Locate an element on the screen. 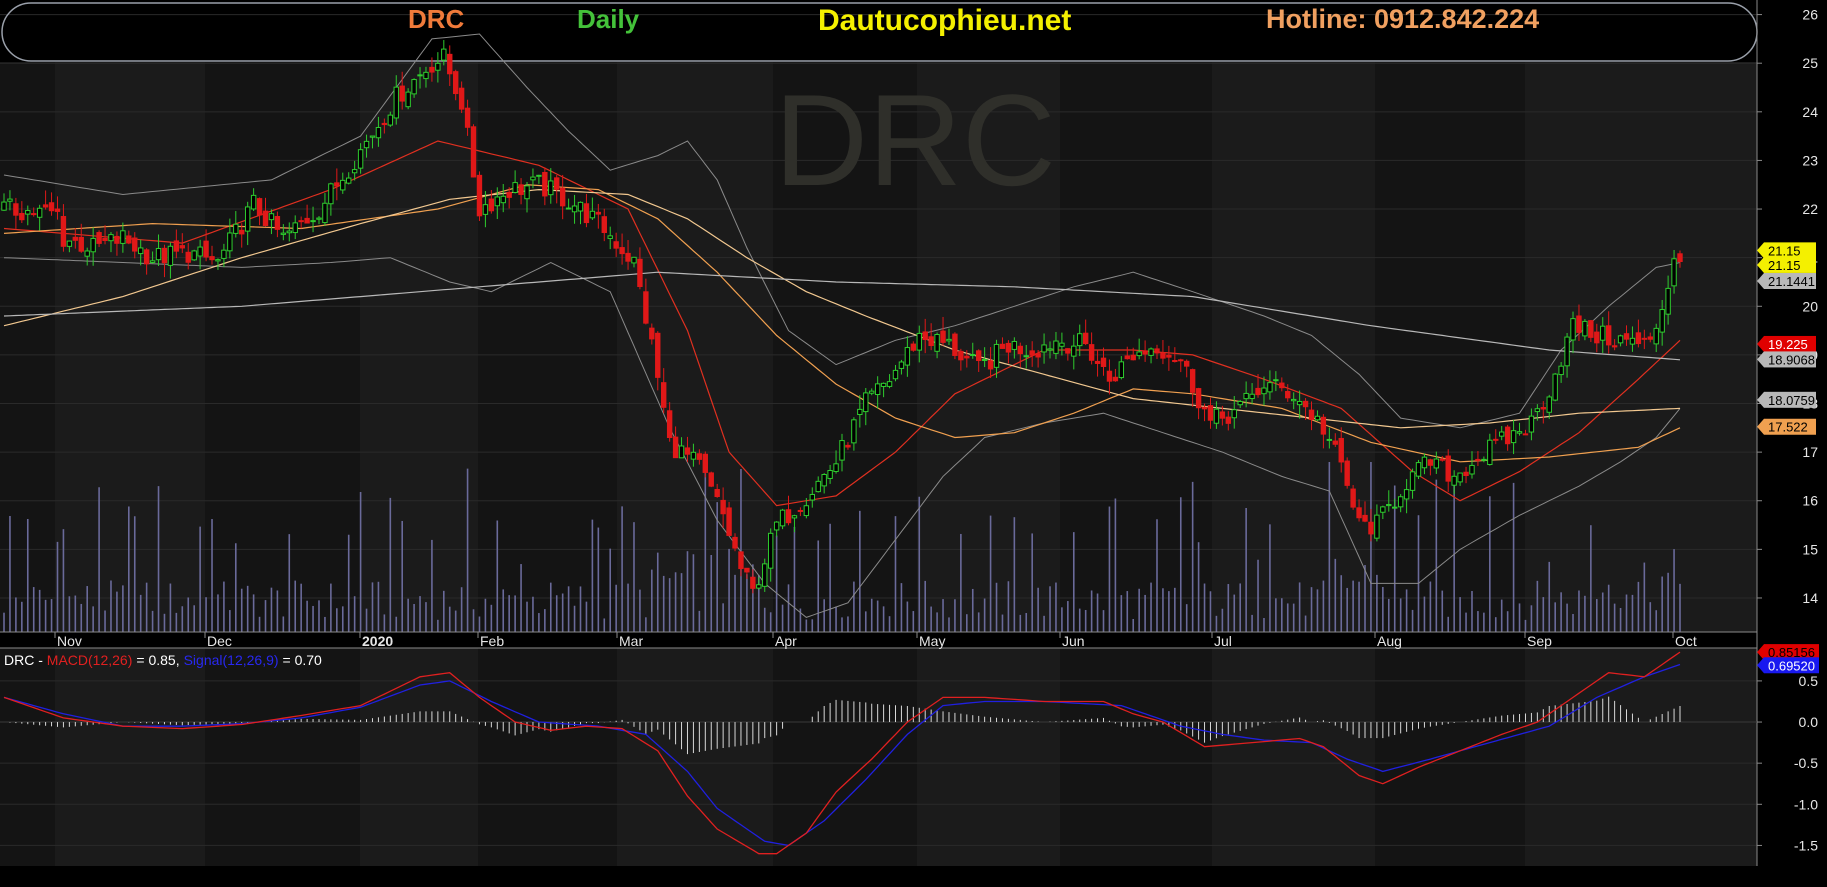 The width and height of the screenshot is (1827, 887). price-tick-label: 24 is located at coordinates (1810, 112).